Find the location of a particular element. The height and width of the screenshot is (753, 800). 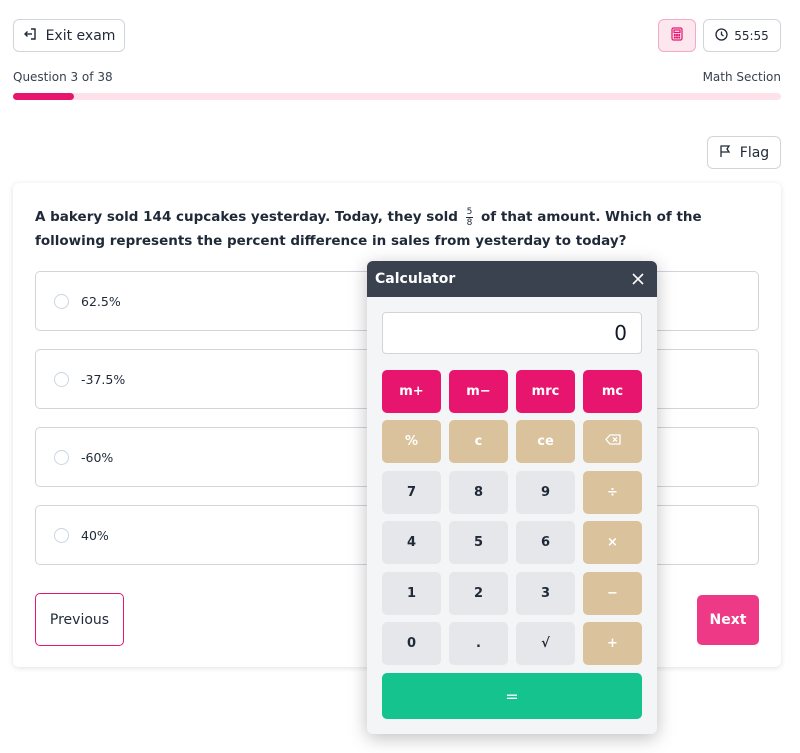

decimal-key: . is located at coordinates (478, 643).